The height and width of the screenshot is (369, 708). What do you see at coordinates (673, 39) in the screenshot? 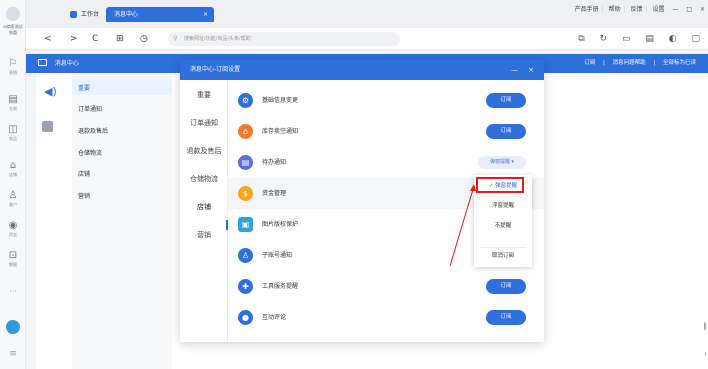
I see `theme-icon: ◐` at bounding box center [673, 39].